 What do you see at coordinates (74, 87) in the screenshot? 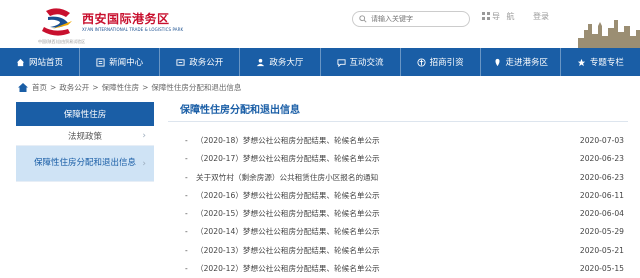
I see `breadcrumb-gov: 政务公开` at bounding box center [74, 87].